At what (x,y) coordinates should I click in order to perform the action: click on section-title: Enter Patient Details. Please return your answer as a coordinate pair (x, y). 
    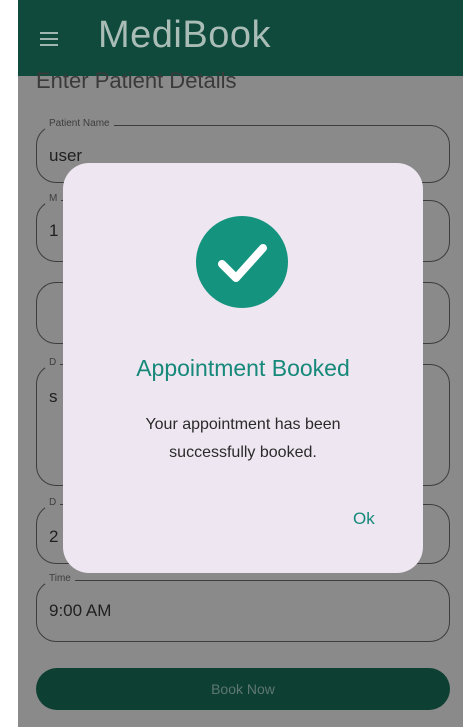
    Looking at the image, I should click on (136, 80).